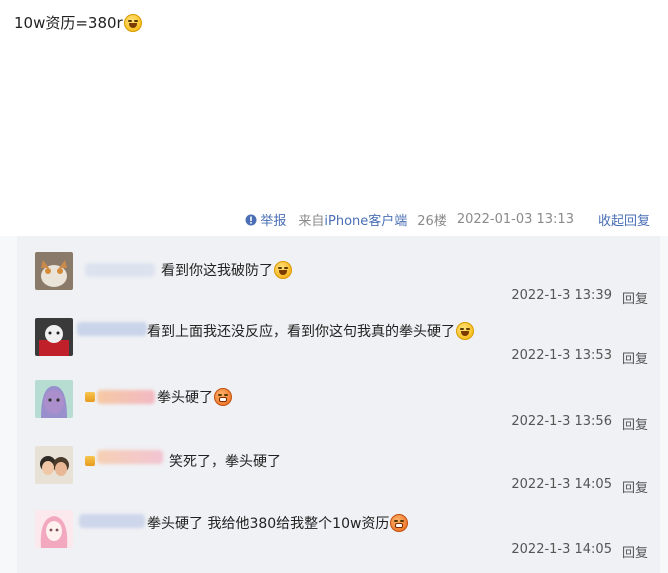 This screenshot has width=668, height=573. Describe the element at coordinates (338, 472) in the screenshot. I see `list-item: 笑死了，拳头硬了 2022-1-3 14:05 回复` at that location.